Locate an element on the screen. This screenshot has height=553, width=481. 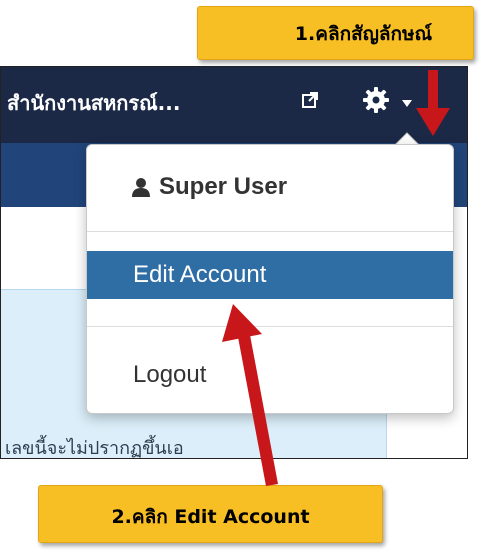
notice-text: เลขนี้จะไม่ปรากฏขึ้นเอ is located at coordinates (94, 448).